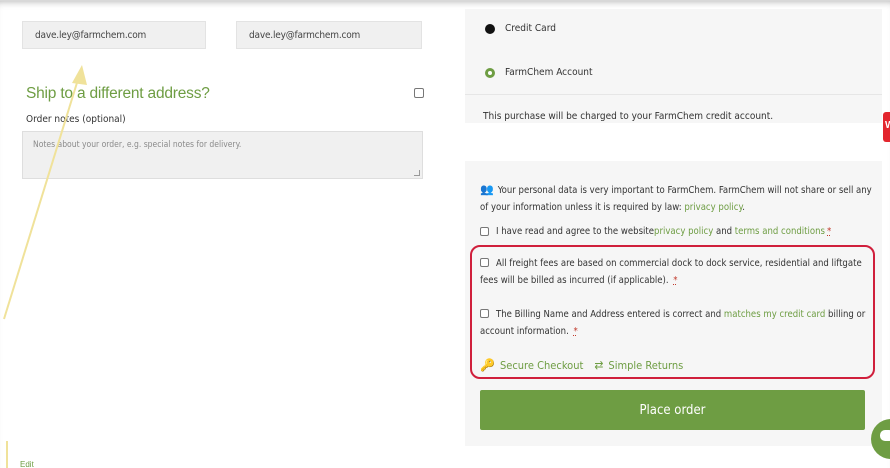 The width and height of the screenshot is (890, 468). I want to click on simple-returns-label: Simple Returns, so click(646, 365).